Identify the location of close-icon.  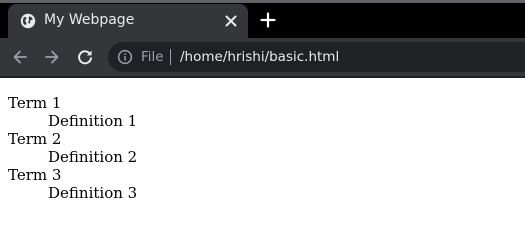
(231, 21).